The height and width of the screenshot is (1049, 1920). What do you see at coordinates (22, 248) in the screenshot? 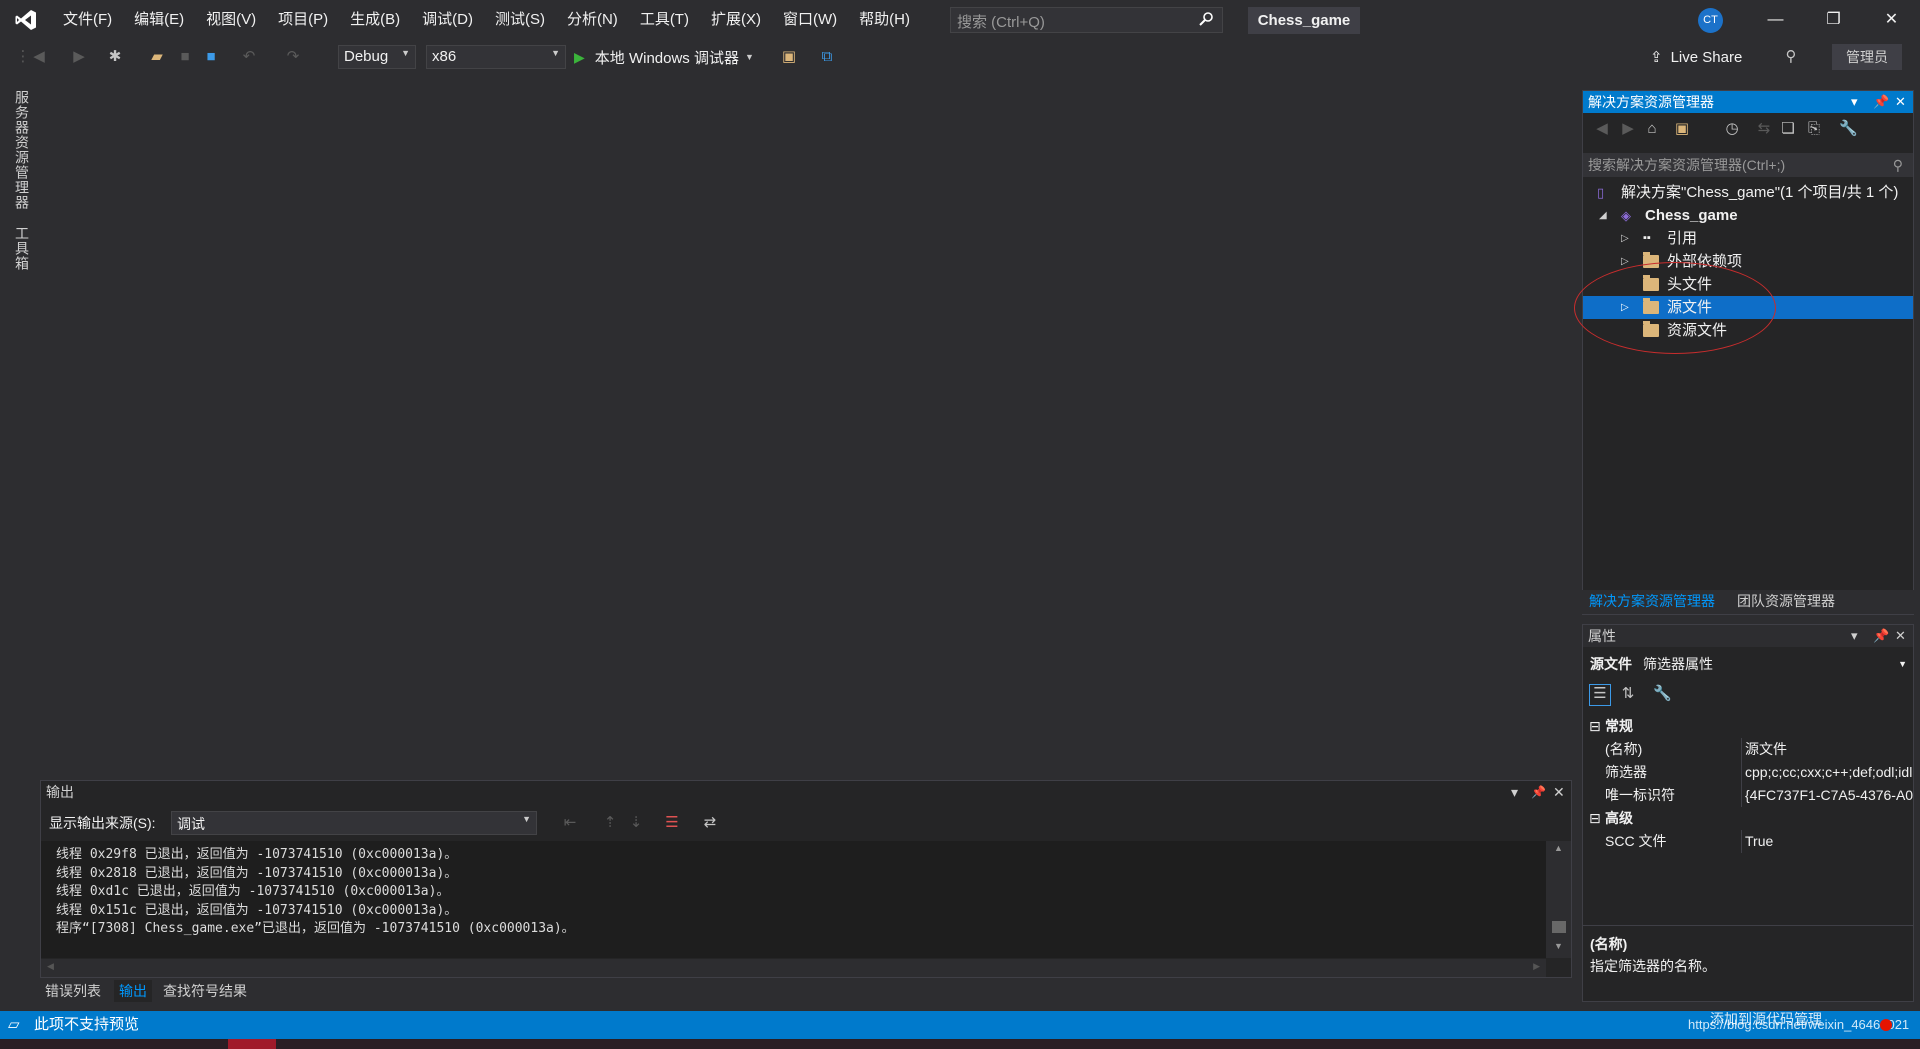
I see `toolbox-tab: 工具箱` at bounding box center [22, 248].